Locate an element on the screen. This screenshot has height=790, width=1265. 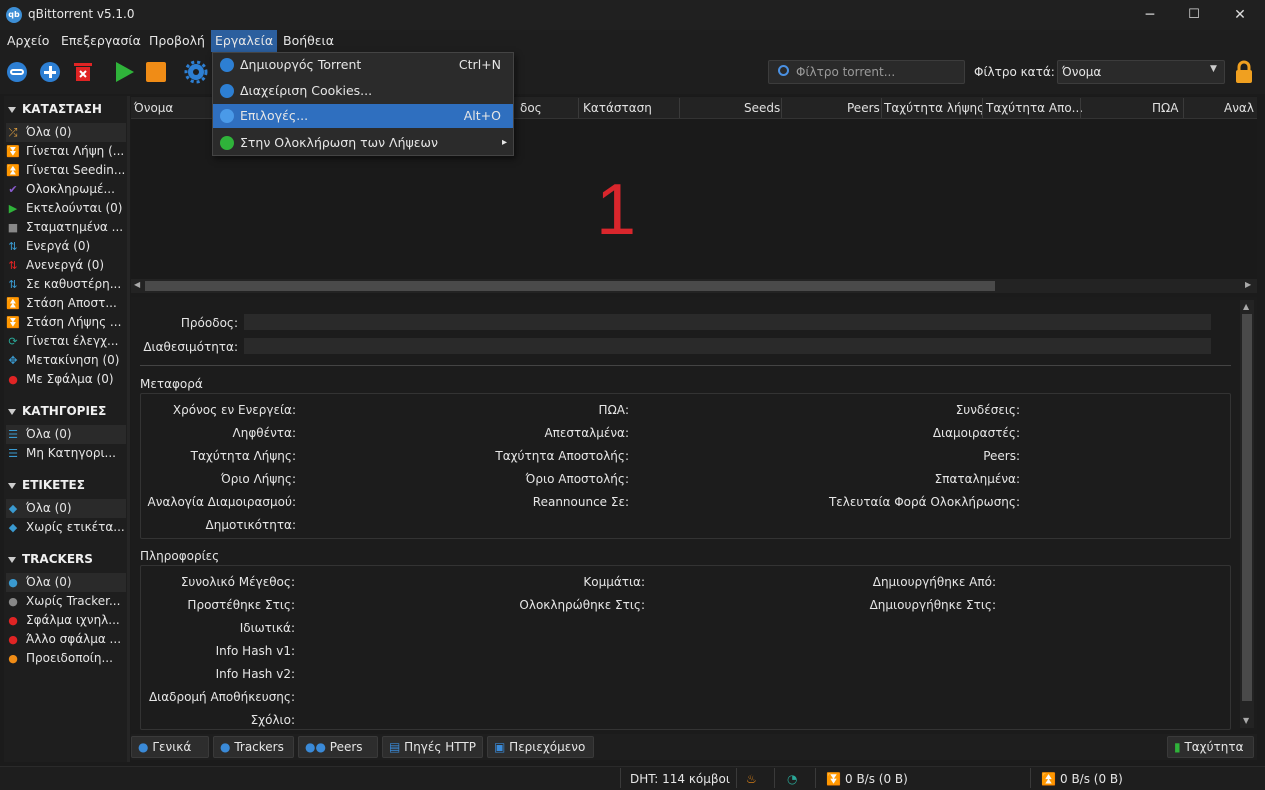
menu-item-on-downloads-done: Στην Ολοκλήρωση των Λήψεων ▸ is located at coordinates (363, 143).